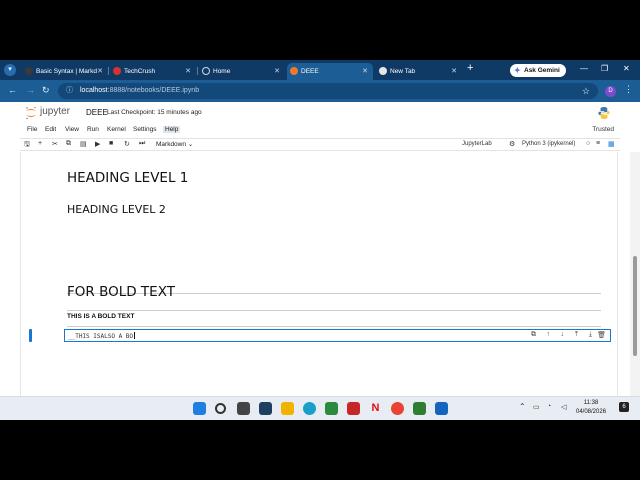 The image size is (640, 480). Describe the element at coordinates (588, 143) in the screenshot. I see `kernel-status-icon: ○` at that location.